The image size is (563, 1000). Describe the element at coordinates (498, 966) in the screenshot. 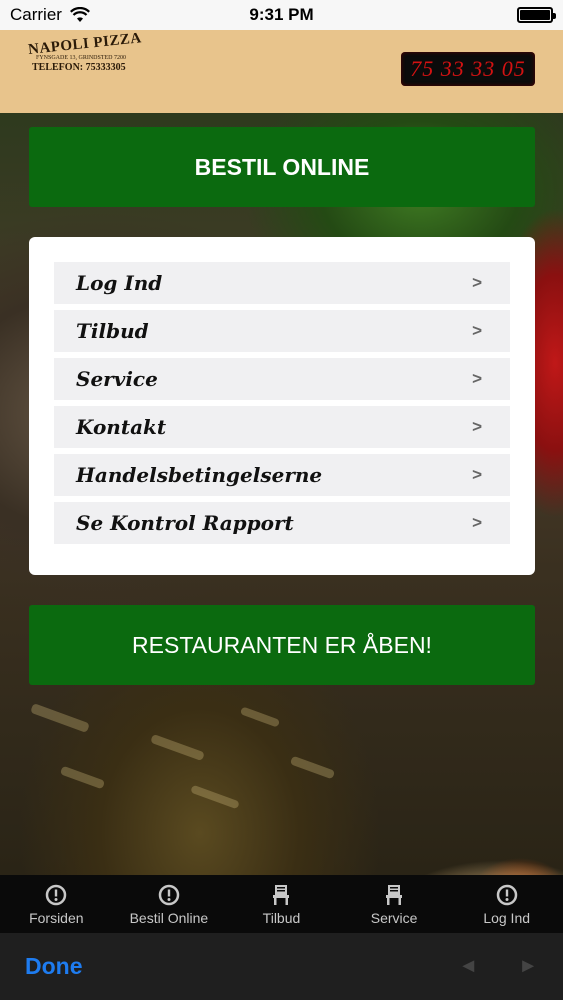

I see `nav-buttons: ◄ ►` at that location.